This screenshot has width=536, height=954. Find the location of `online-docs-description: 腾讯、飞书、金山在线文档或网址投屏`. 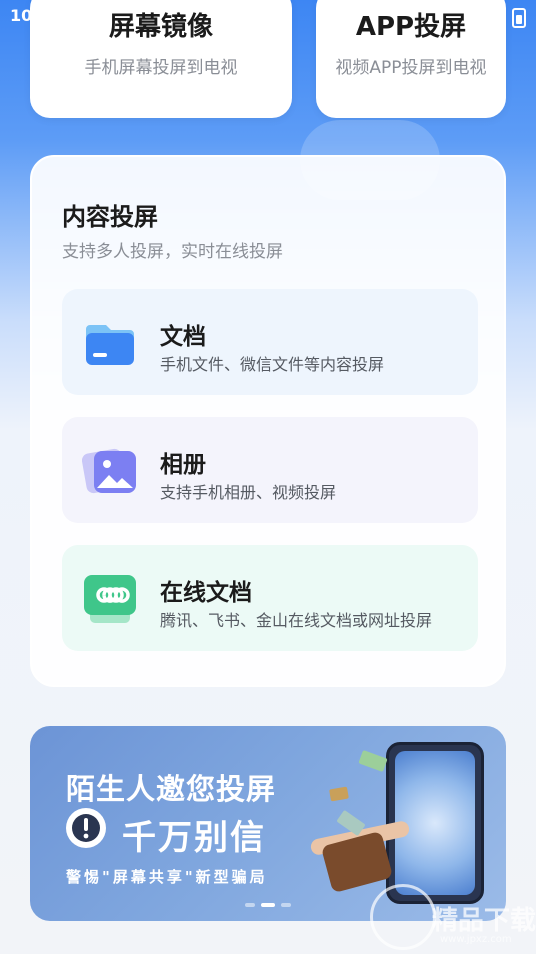

online-docs-description: 腾讯、飞书、金山在线文档或网址投屏 is located at coordinates (296, 620).